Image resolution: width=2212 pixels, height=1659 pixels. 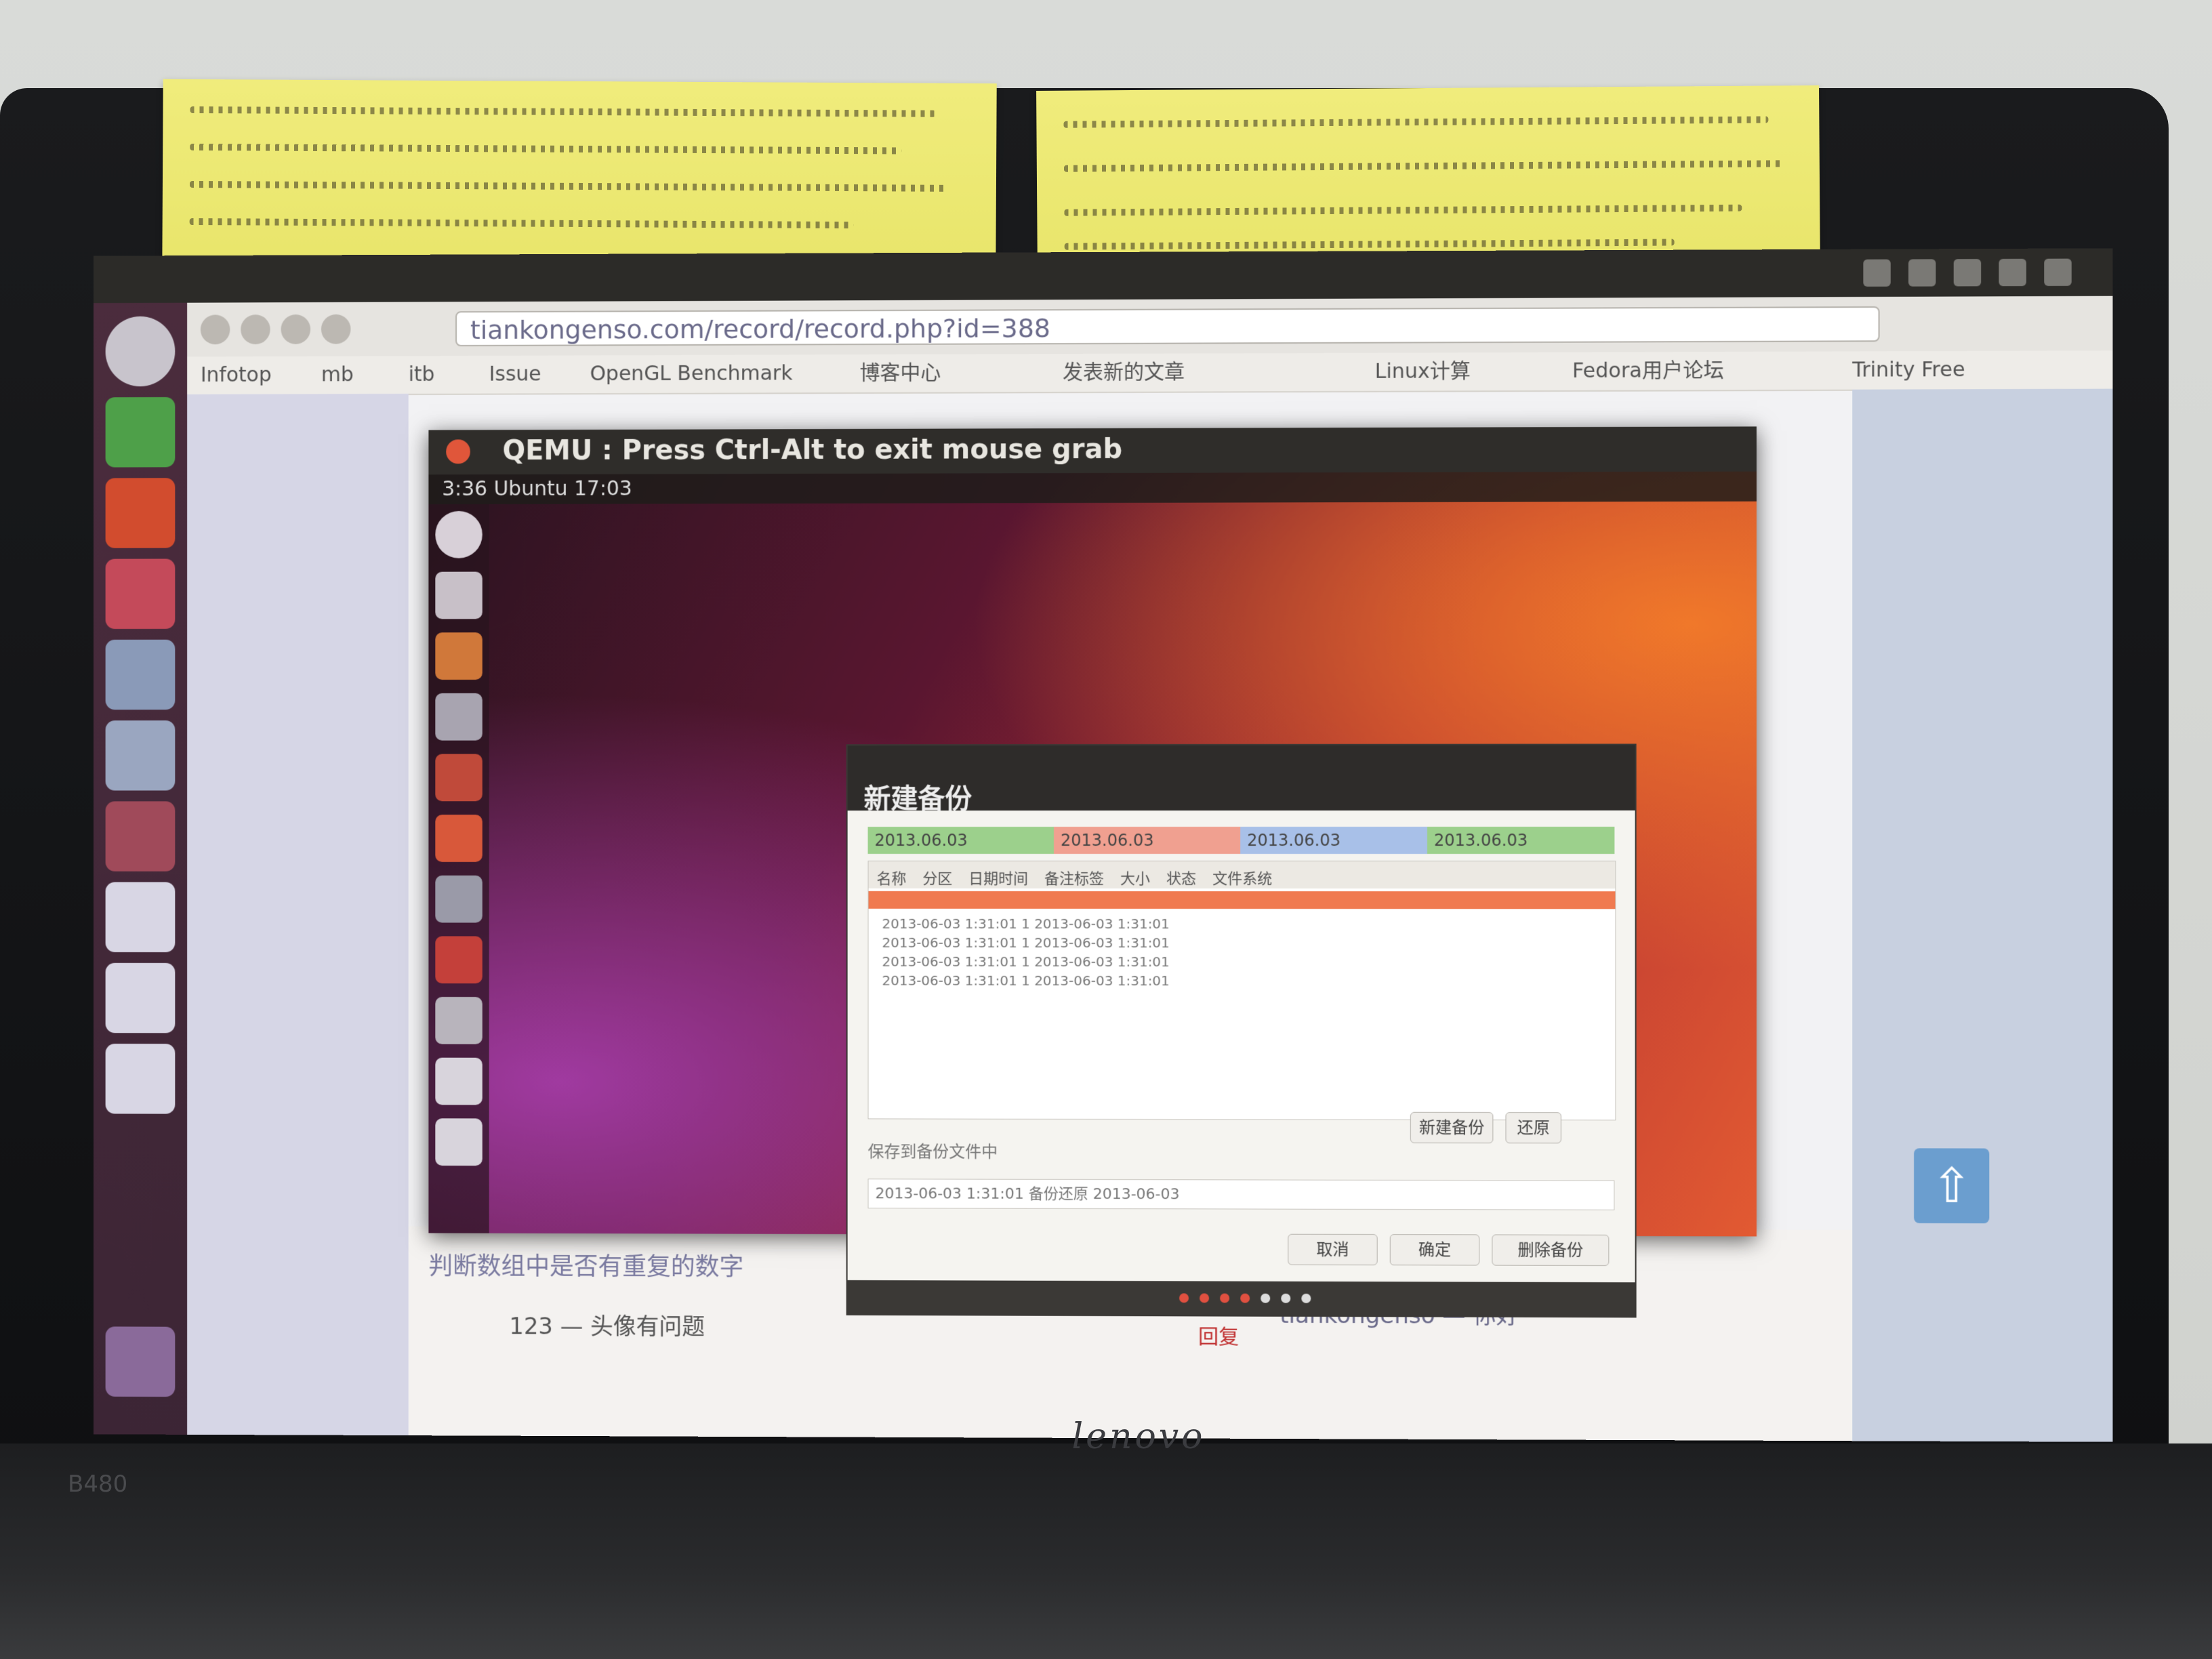 What do you see at coordinates (937, 874) in the screenshot?
I see `column-header: 分区` at bounding box center [937, 874].